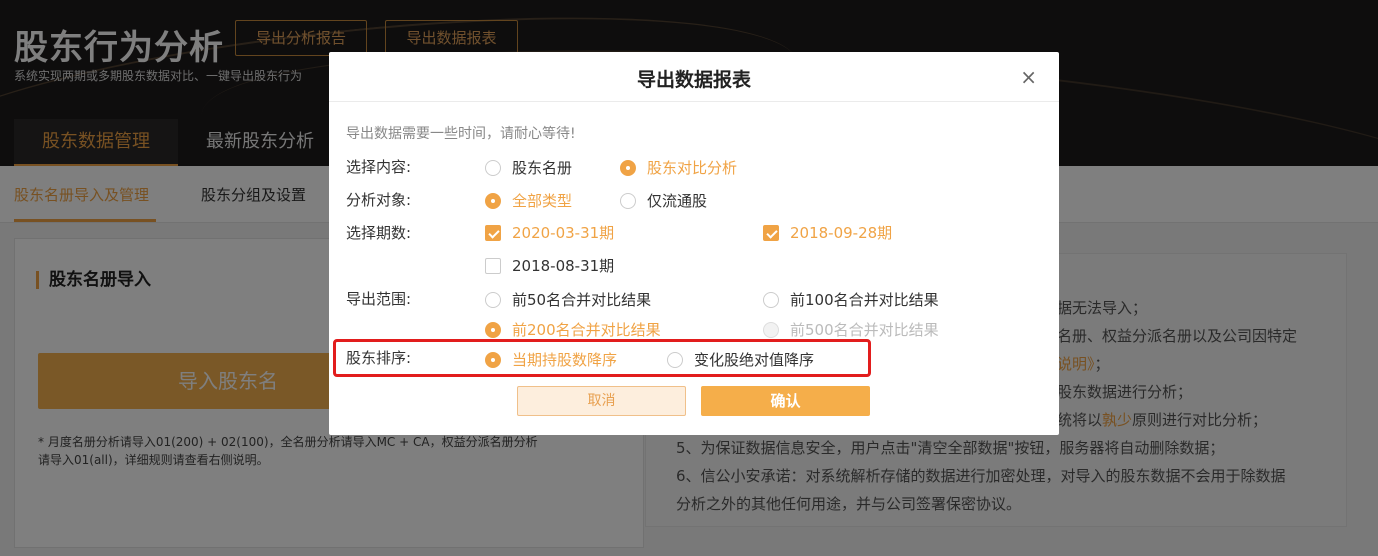  Describe the element at coordinates (601, 401) in the screenshot. I see `cancel-button: 取消` at that location.